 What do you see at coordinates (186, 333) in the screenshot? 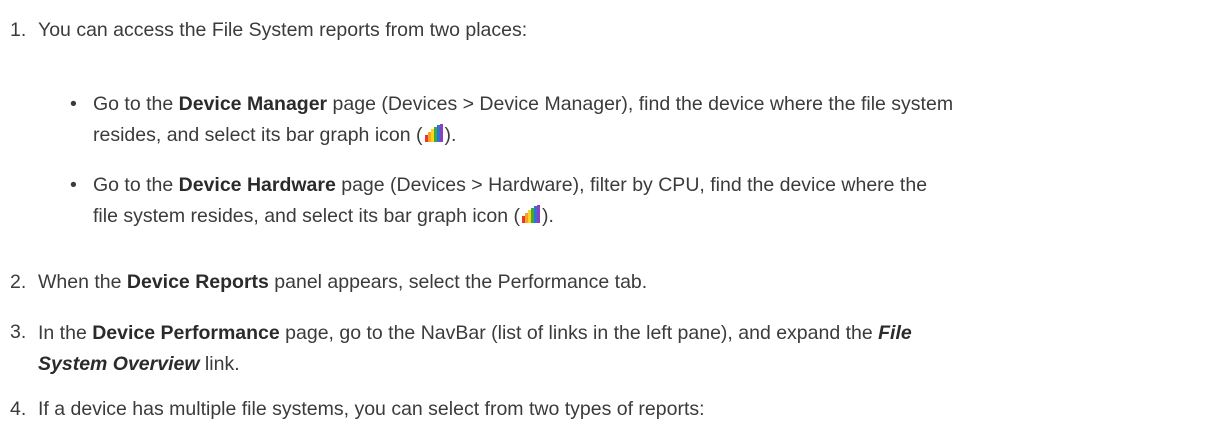
I see `bold-term: Device Performance` at bounding box center [186, 333].